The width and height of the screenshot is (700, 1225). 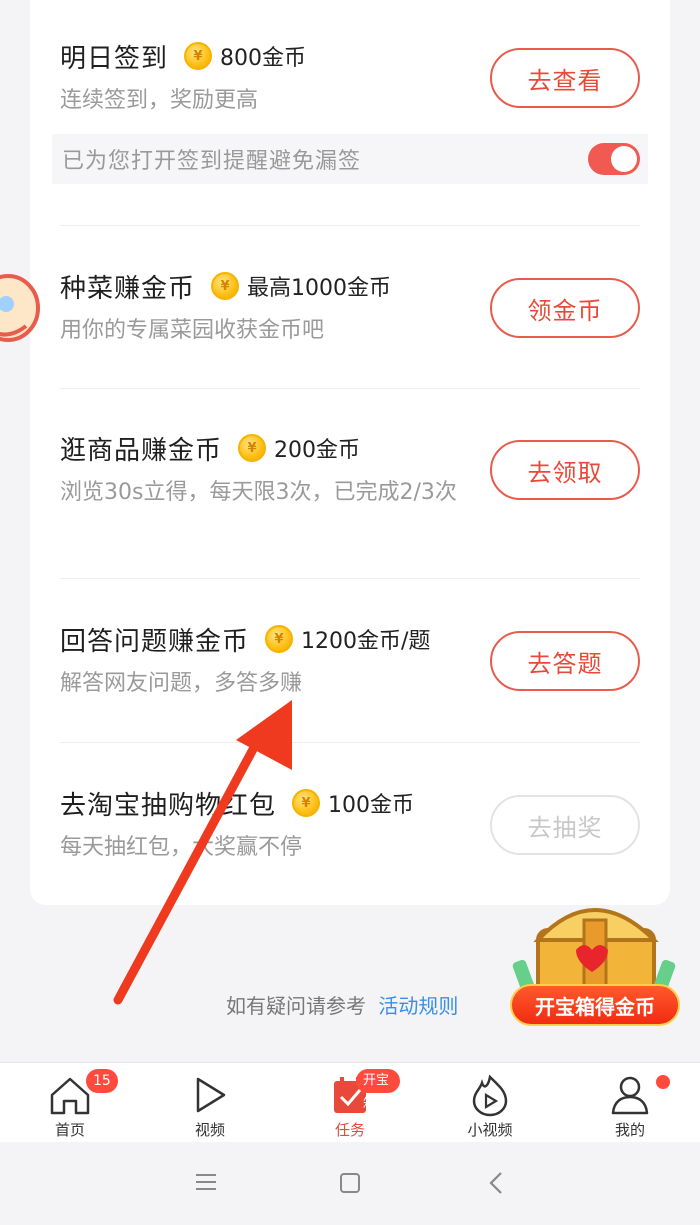 What do you see at coordinates (209, 1130) in the screenshot?
I see `tab-label: 视频` at bounding box center [209, 1130].